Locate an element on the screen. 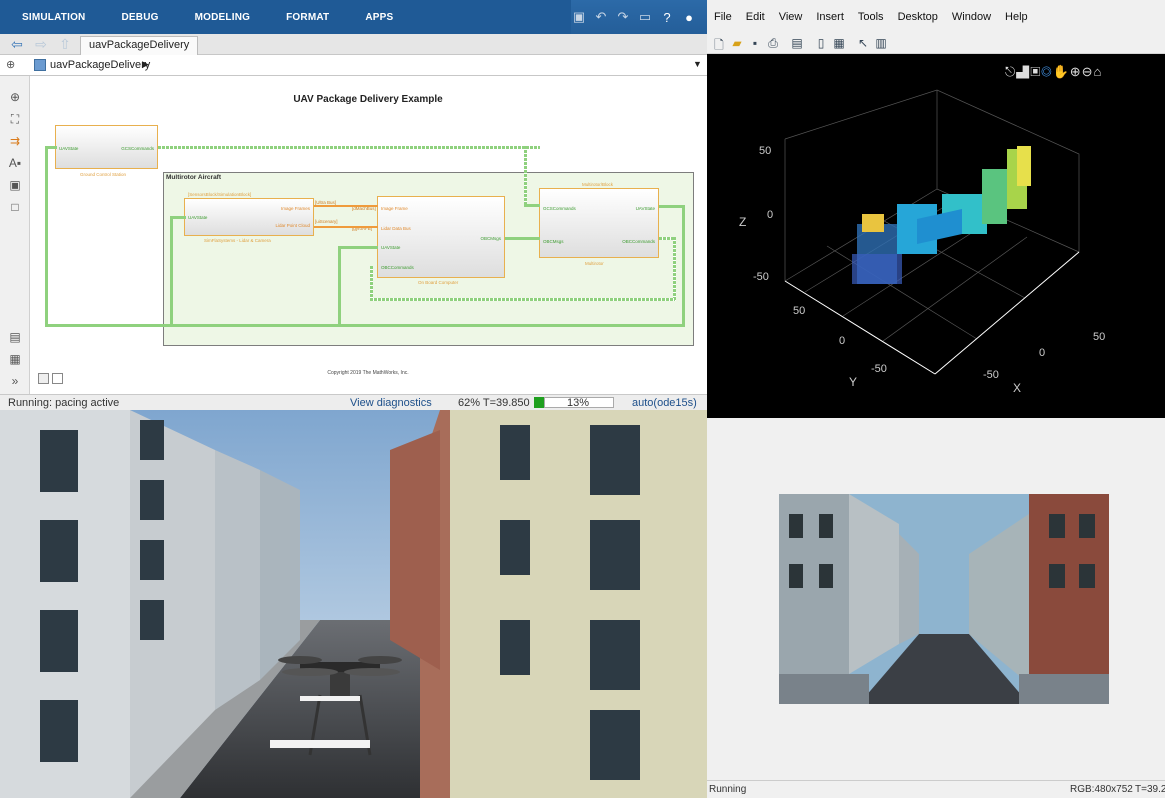 Image resolution: width=1165 pixels, height=798 pixels. hide-browser-icon: ⊕ is located at coordinates (10, 64).